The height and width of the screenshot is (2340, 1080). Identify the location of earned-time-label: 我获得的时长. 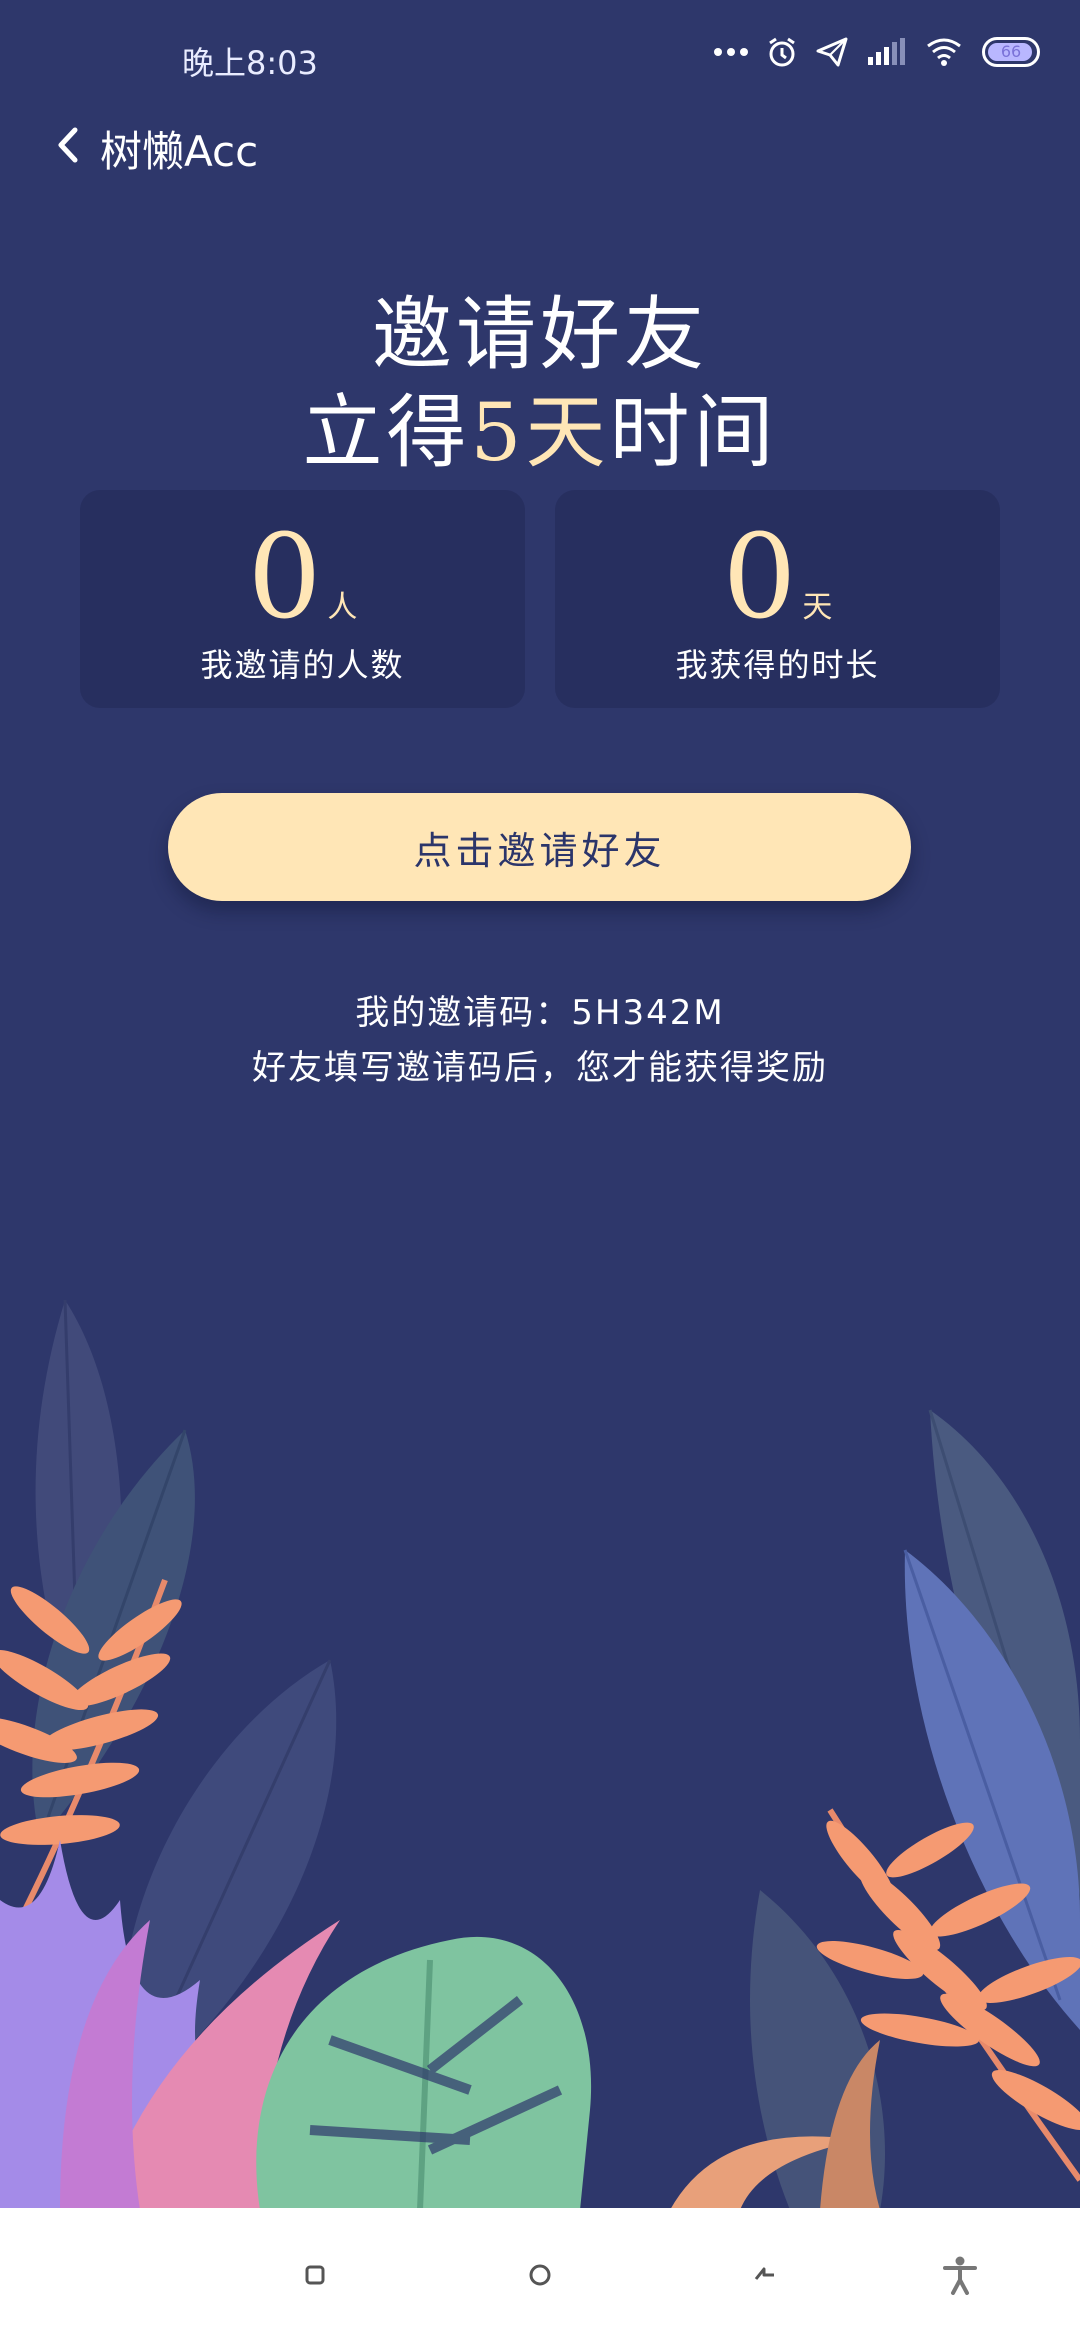
(777, 665).